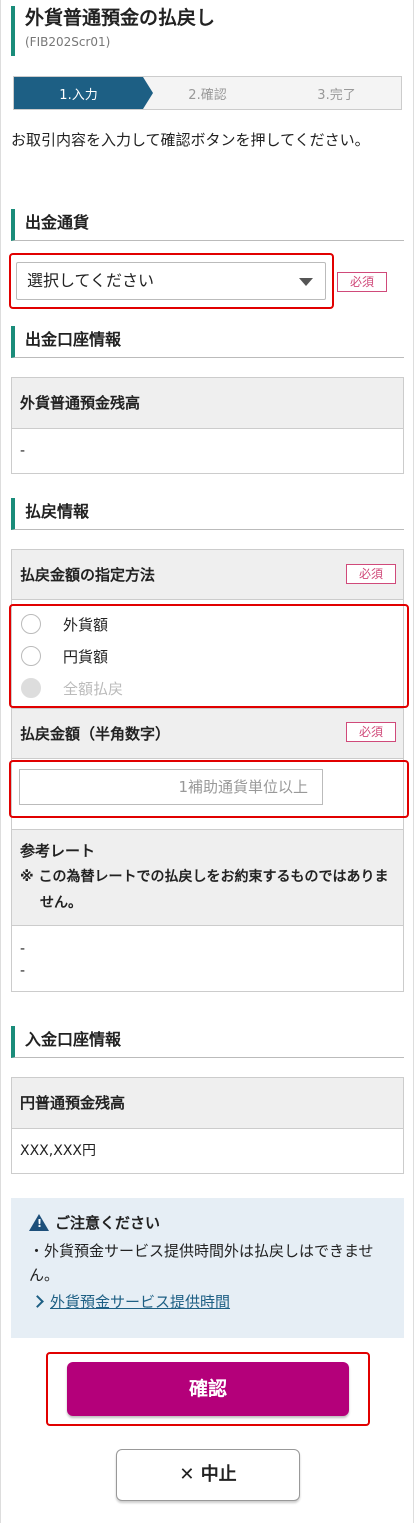 The image size is (414, 1523). I want to click on screen-id: (FIB202Scr01), so click(68, 42).